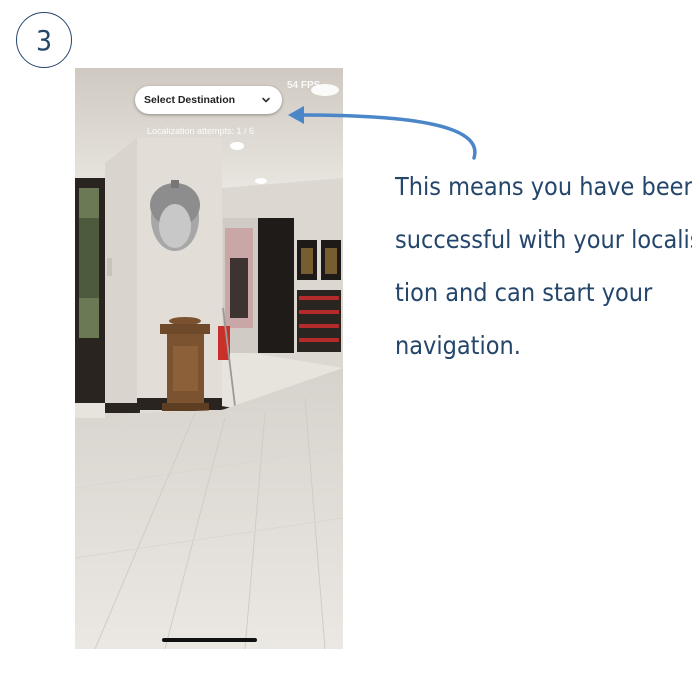  Describe the element at coordinates (304, 85) in the screenshot. I see `fps-counter: 54 FPS` at that location.